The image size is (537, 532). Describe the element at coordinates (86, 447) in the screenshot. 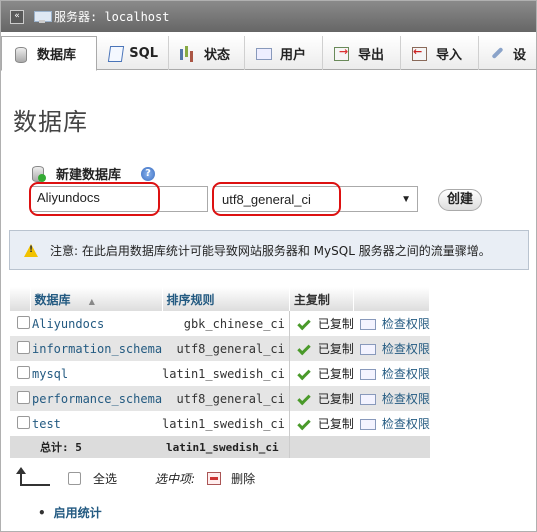

I see `total-count: 总计: 5` at that location.